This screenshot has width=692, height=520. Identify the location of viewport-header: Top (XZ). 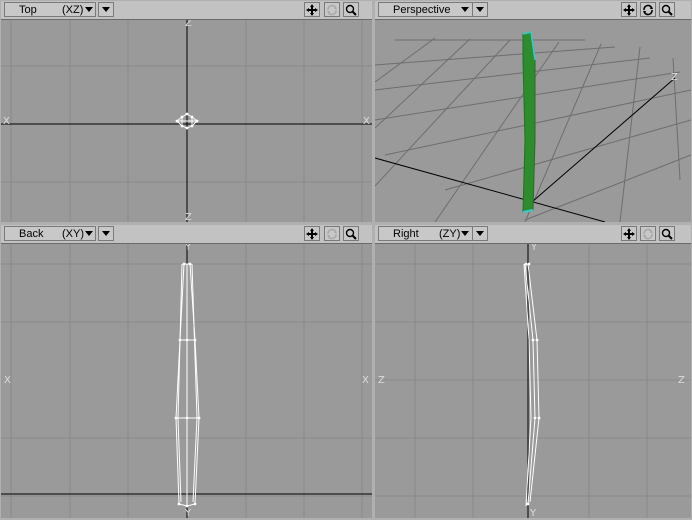
(186, 10).